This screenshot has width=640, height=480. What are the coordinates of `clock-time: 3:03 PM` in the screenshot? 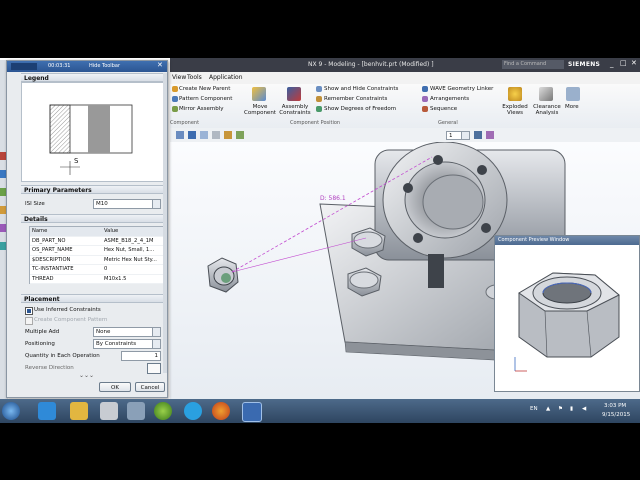 It's located at (615, 406).